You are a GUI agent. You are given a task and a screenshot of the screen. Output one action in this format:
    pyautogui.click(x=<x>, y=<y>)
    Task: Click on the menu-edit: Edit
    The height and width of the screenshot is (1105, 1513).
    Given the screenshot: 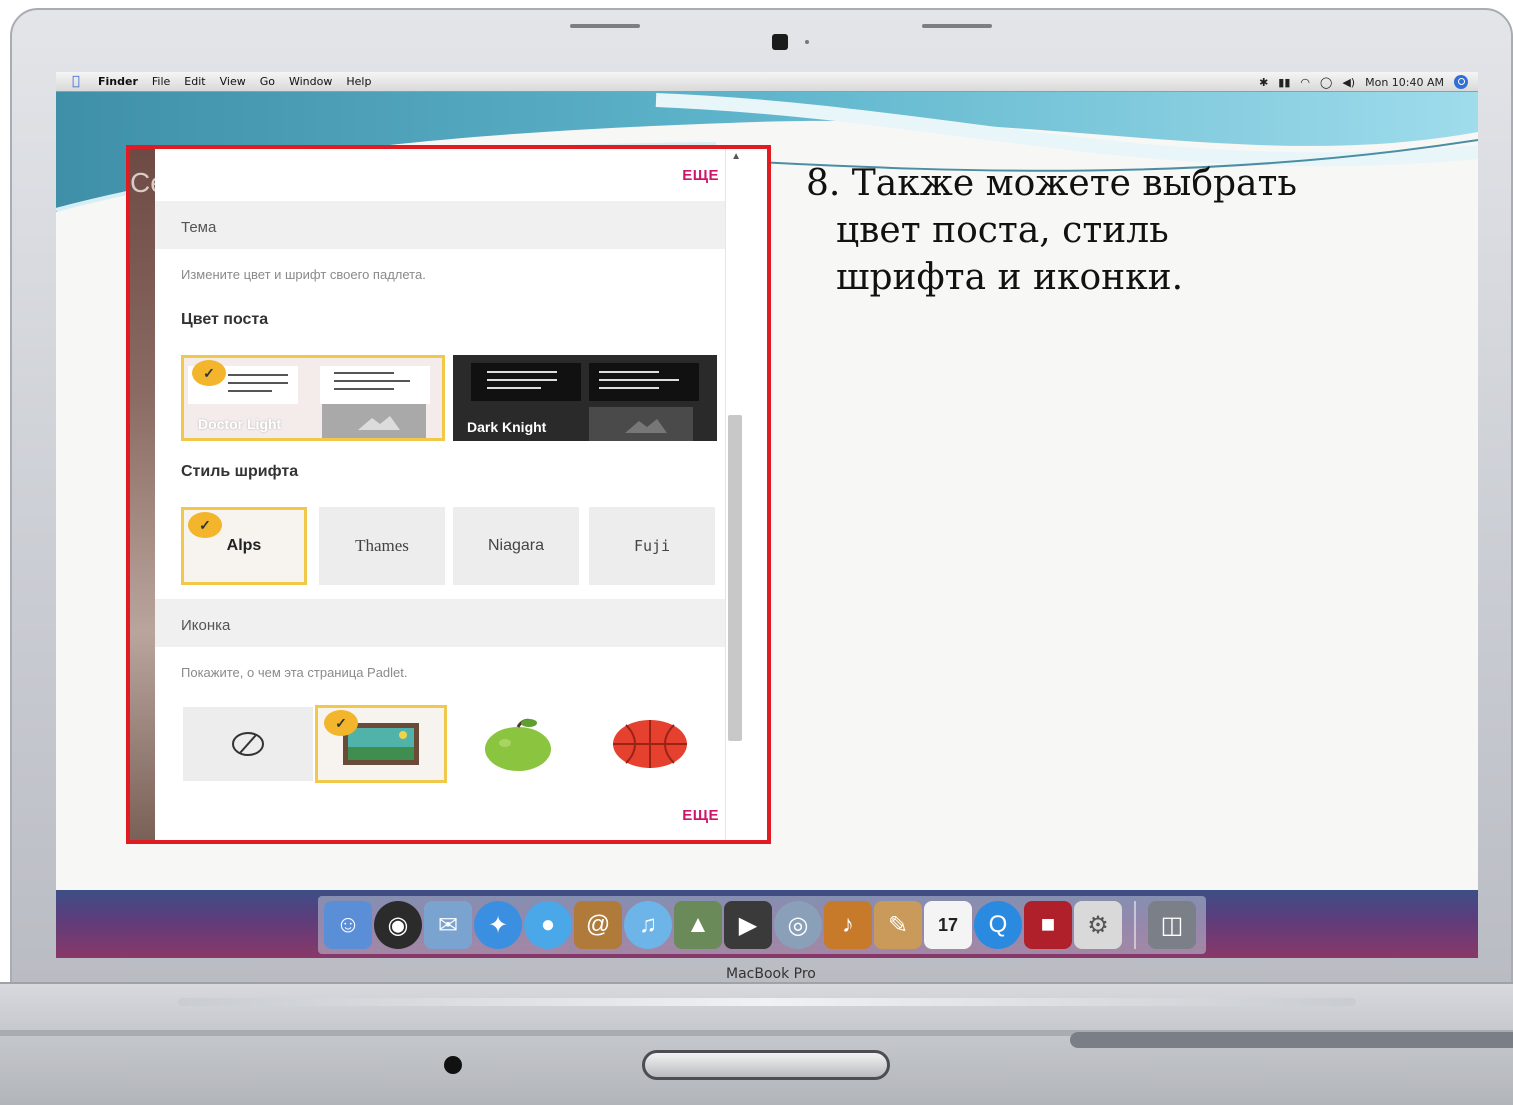 What is the action you would take?
    pyautogui.click(x=194, y=81)
    